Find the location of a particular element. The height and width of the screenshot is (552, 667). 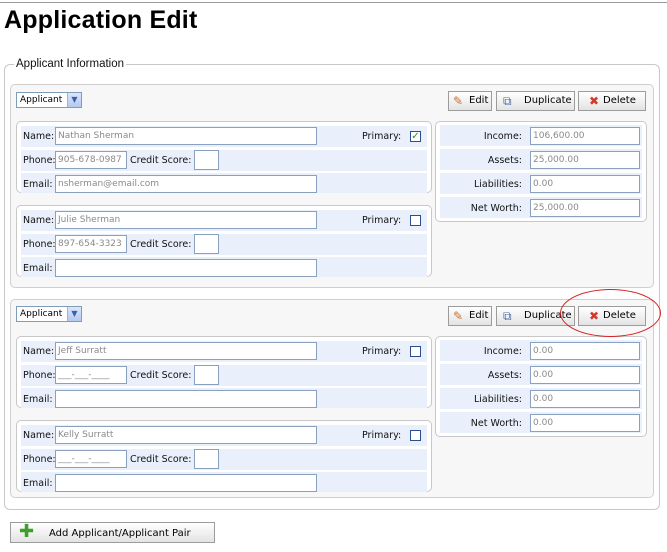

applicant-type-select-1: Applicant ▼ is located at coordinates (49, 100).